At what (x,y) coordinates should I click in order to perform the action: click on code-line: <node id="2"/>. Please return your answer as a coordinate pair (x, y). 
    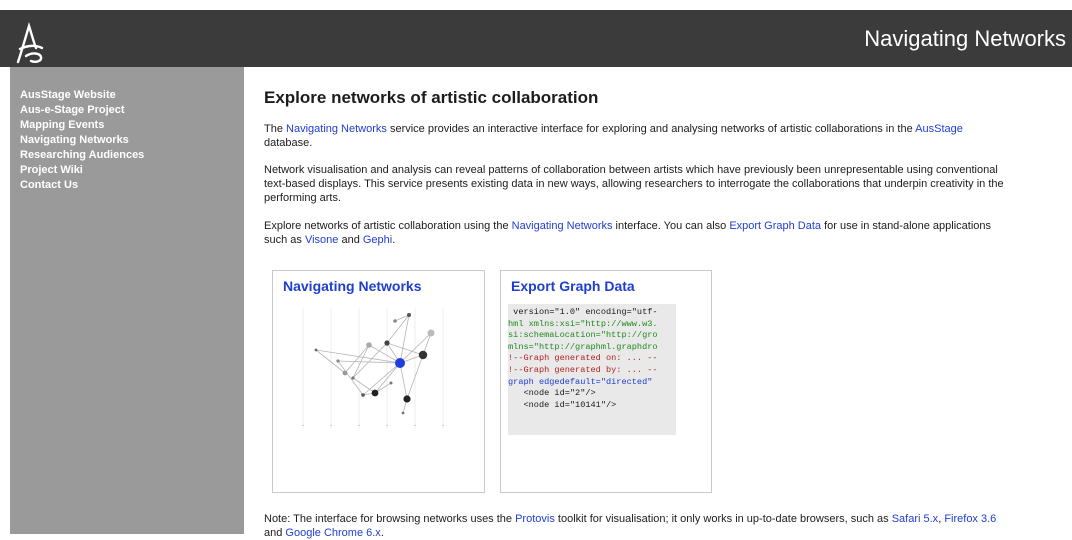
    Looking at the image, I should click on (552, 393).